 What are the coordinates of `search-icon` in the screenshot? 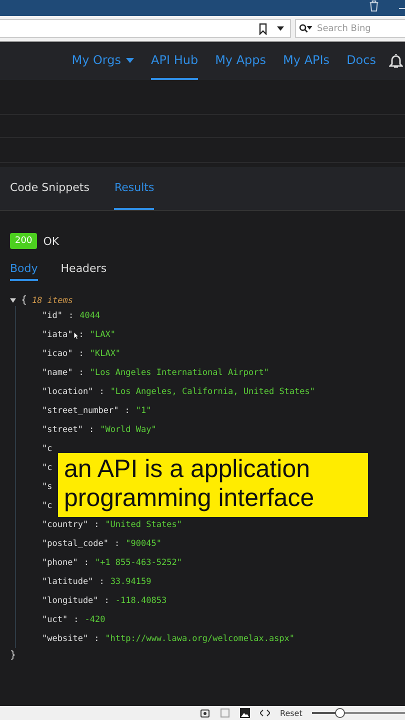 It's located at (305, 28).